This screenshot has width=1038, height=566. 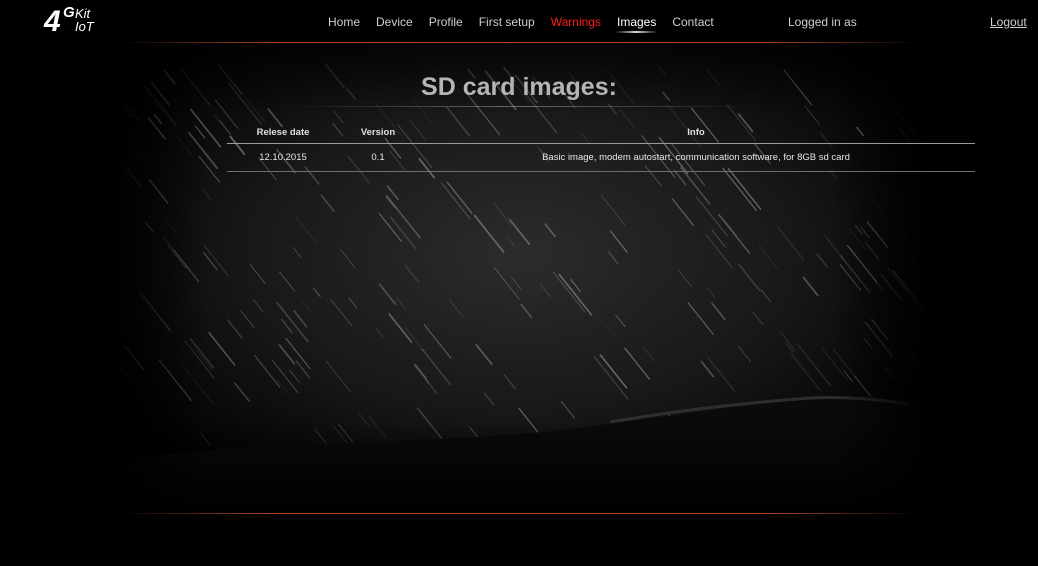 What do you see at coordinates (84, 26) in the screenshot?
I see `logo-iot: IoT` at bounding box center [84, 26].